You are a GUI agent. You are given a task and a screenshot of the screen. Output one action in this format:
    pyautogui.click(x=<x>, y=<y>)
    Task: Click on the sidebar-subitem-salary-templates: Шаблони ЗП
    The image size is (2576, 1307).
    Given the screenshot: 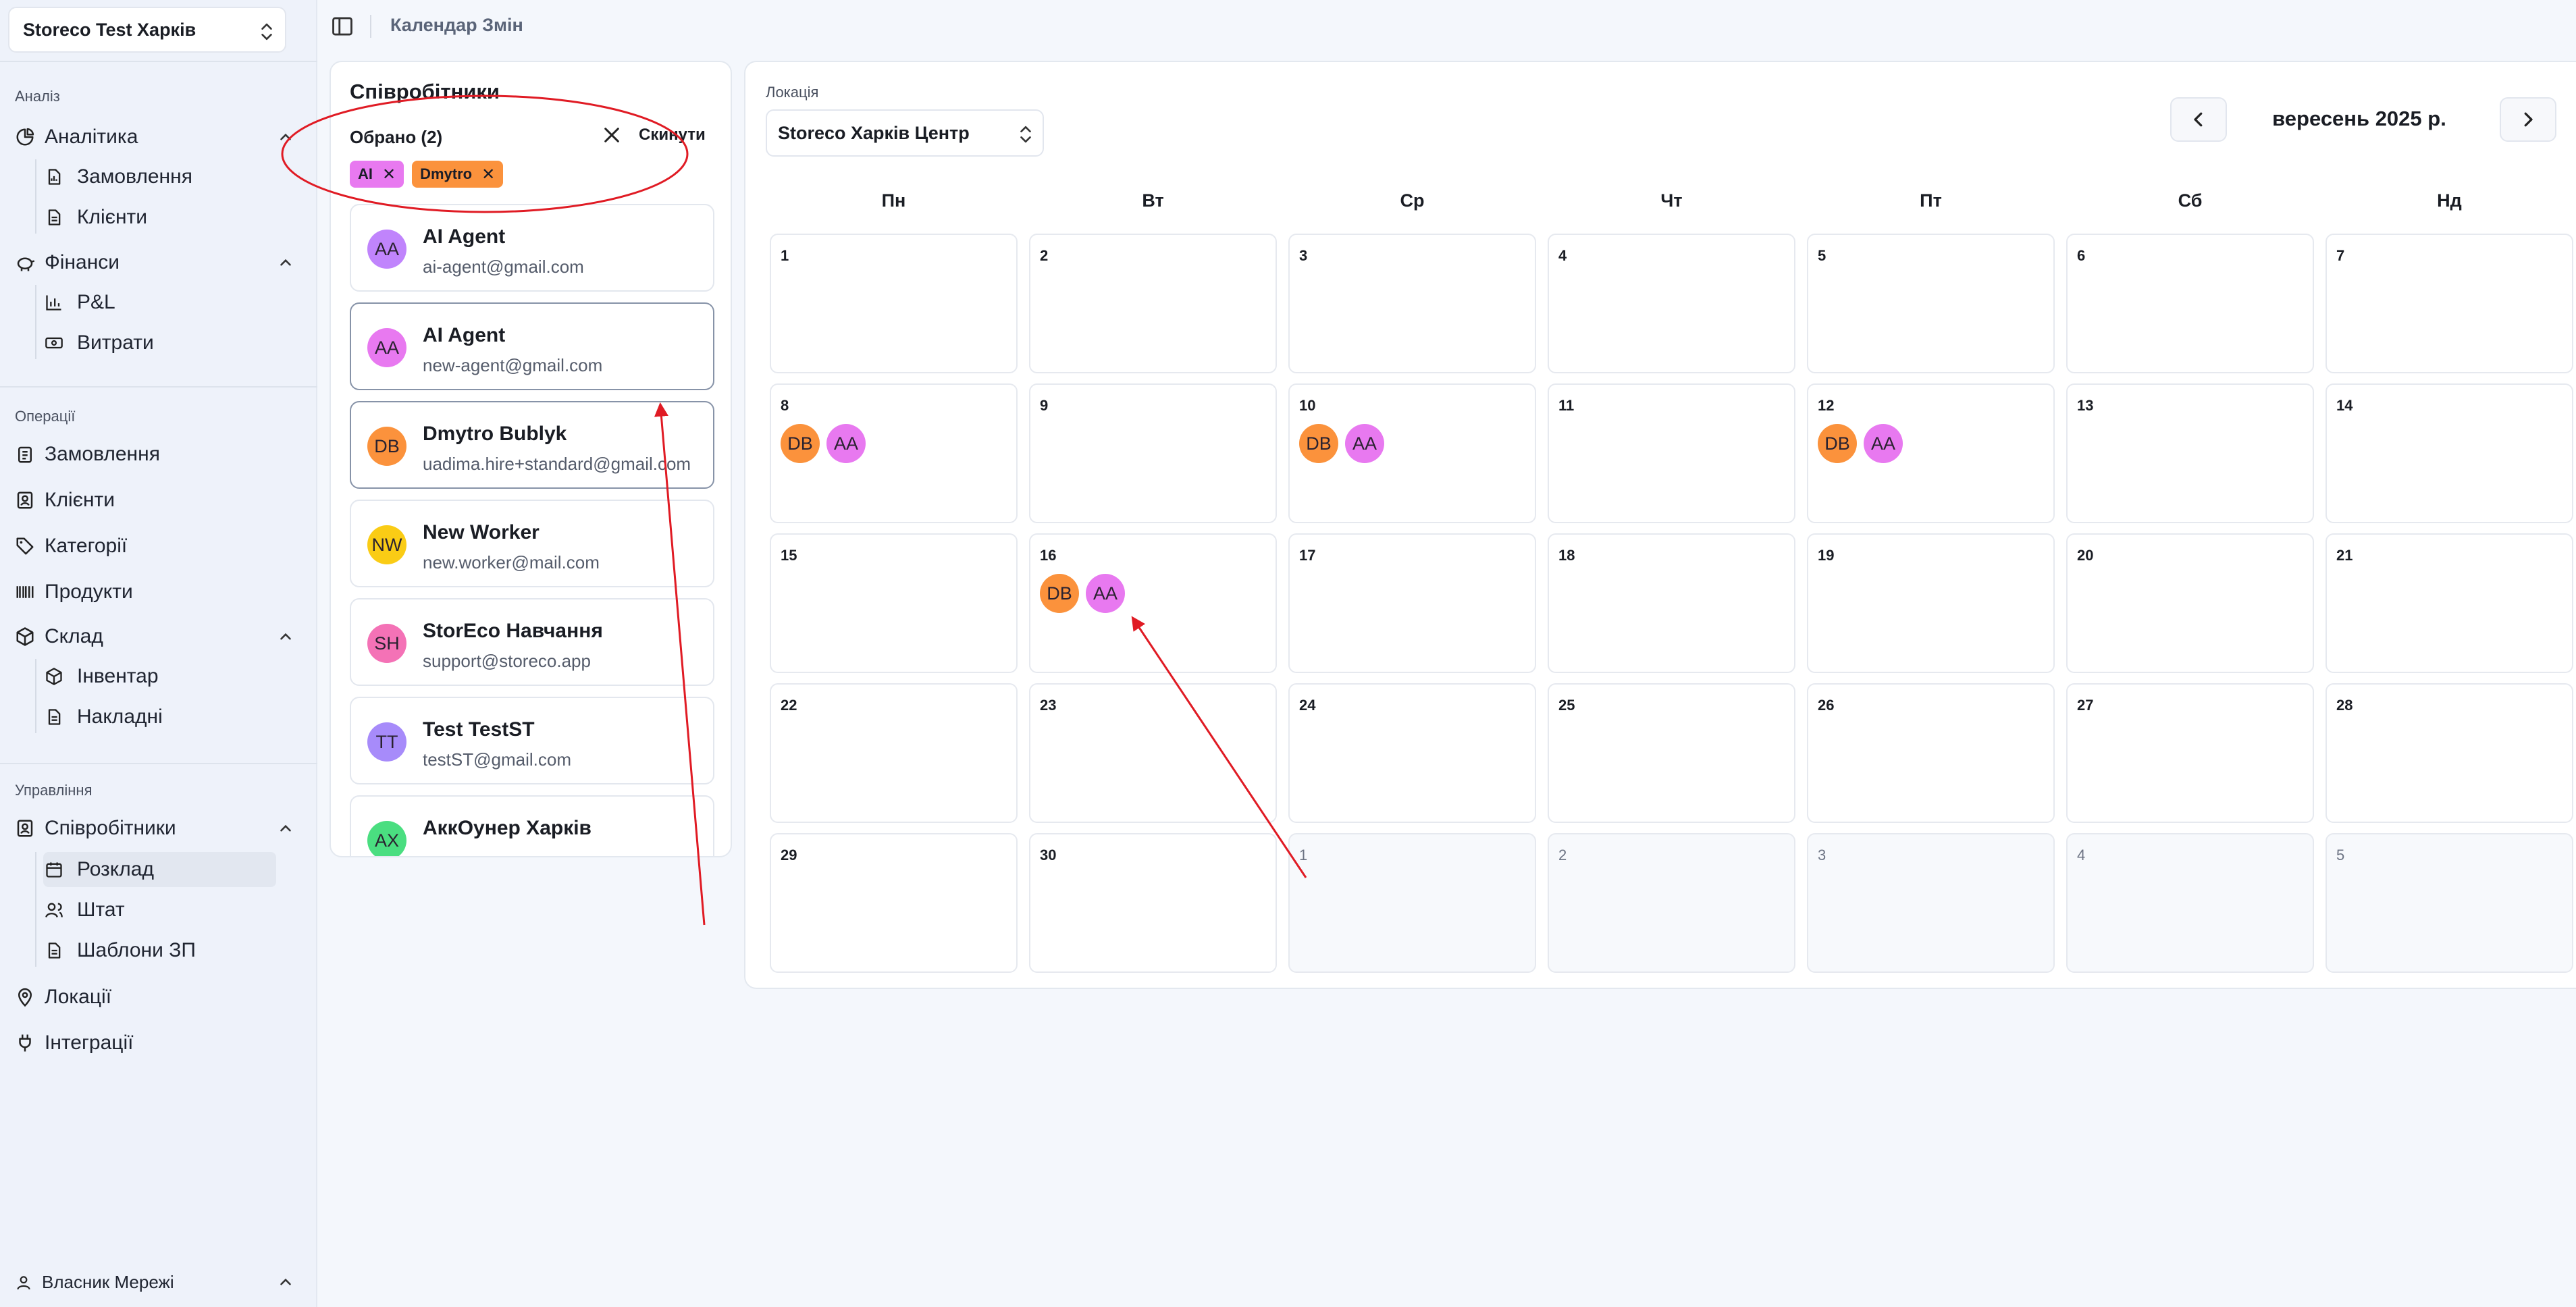 What is the action you would take?
    pyautogui.click(x=159, y=951)
    